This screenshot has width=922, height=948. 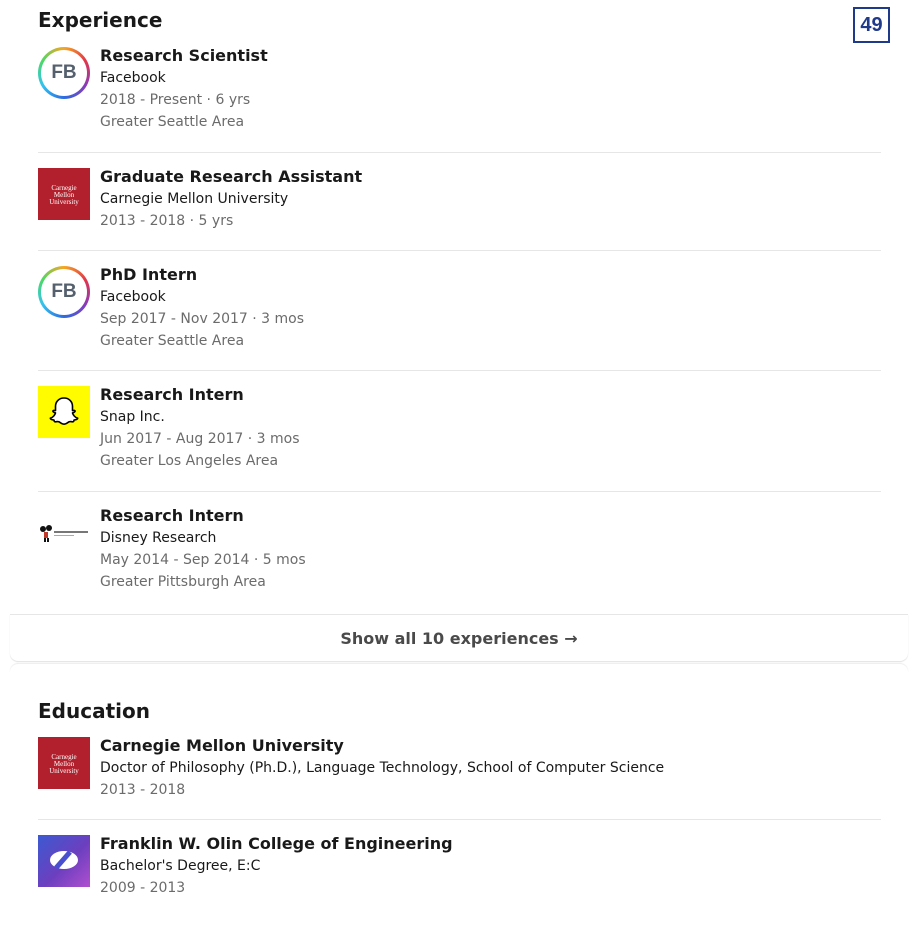 What do you see at coordinates (202, 319) in the screenshot?
I see `experience-dates: Sep 2017 - Nov 2017 · 3 mos` at bounding box center [202, 319].